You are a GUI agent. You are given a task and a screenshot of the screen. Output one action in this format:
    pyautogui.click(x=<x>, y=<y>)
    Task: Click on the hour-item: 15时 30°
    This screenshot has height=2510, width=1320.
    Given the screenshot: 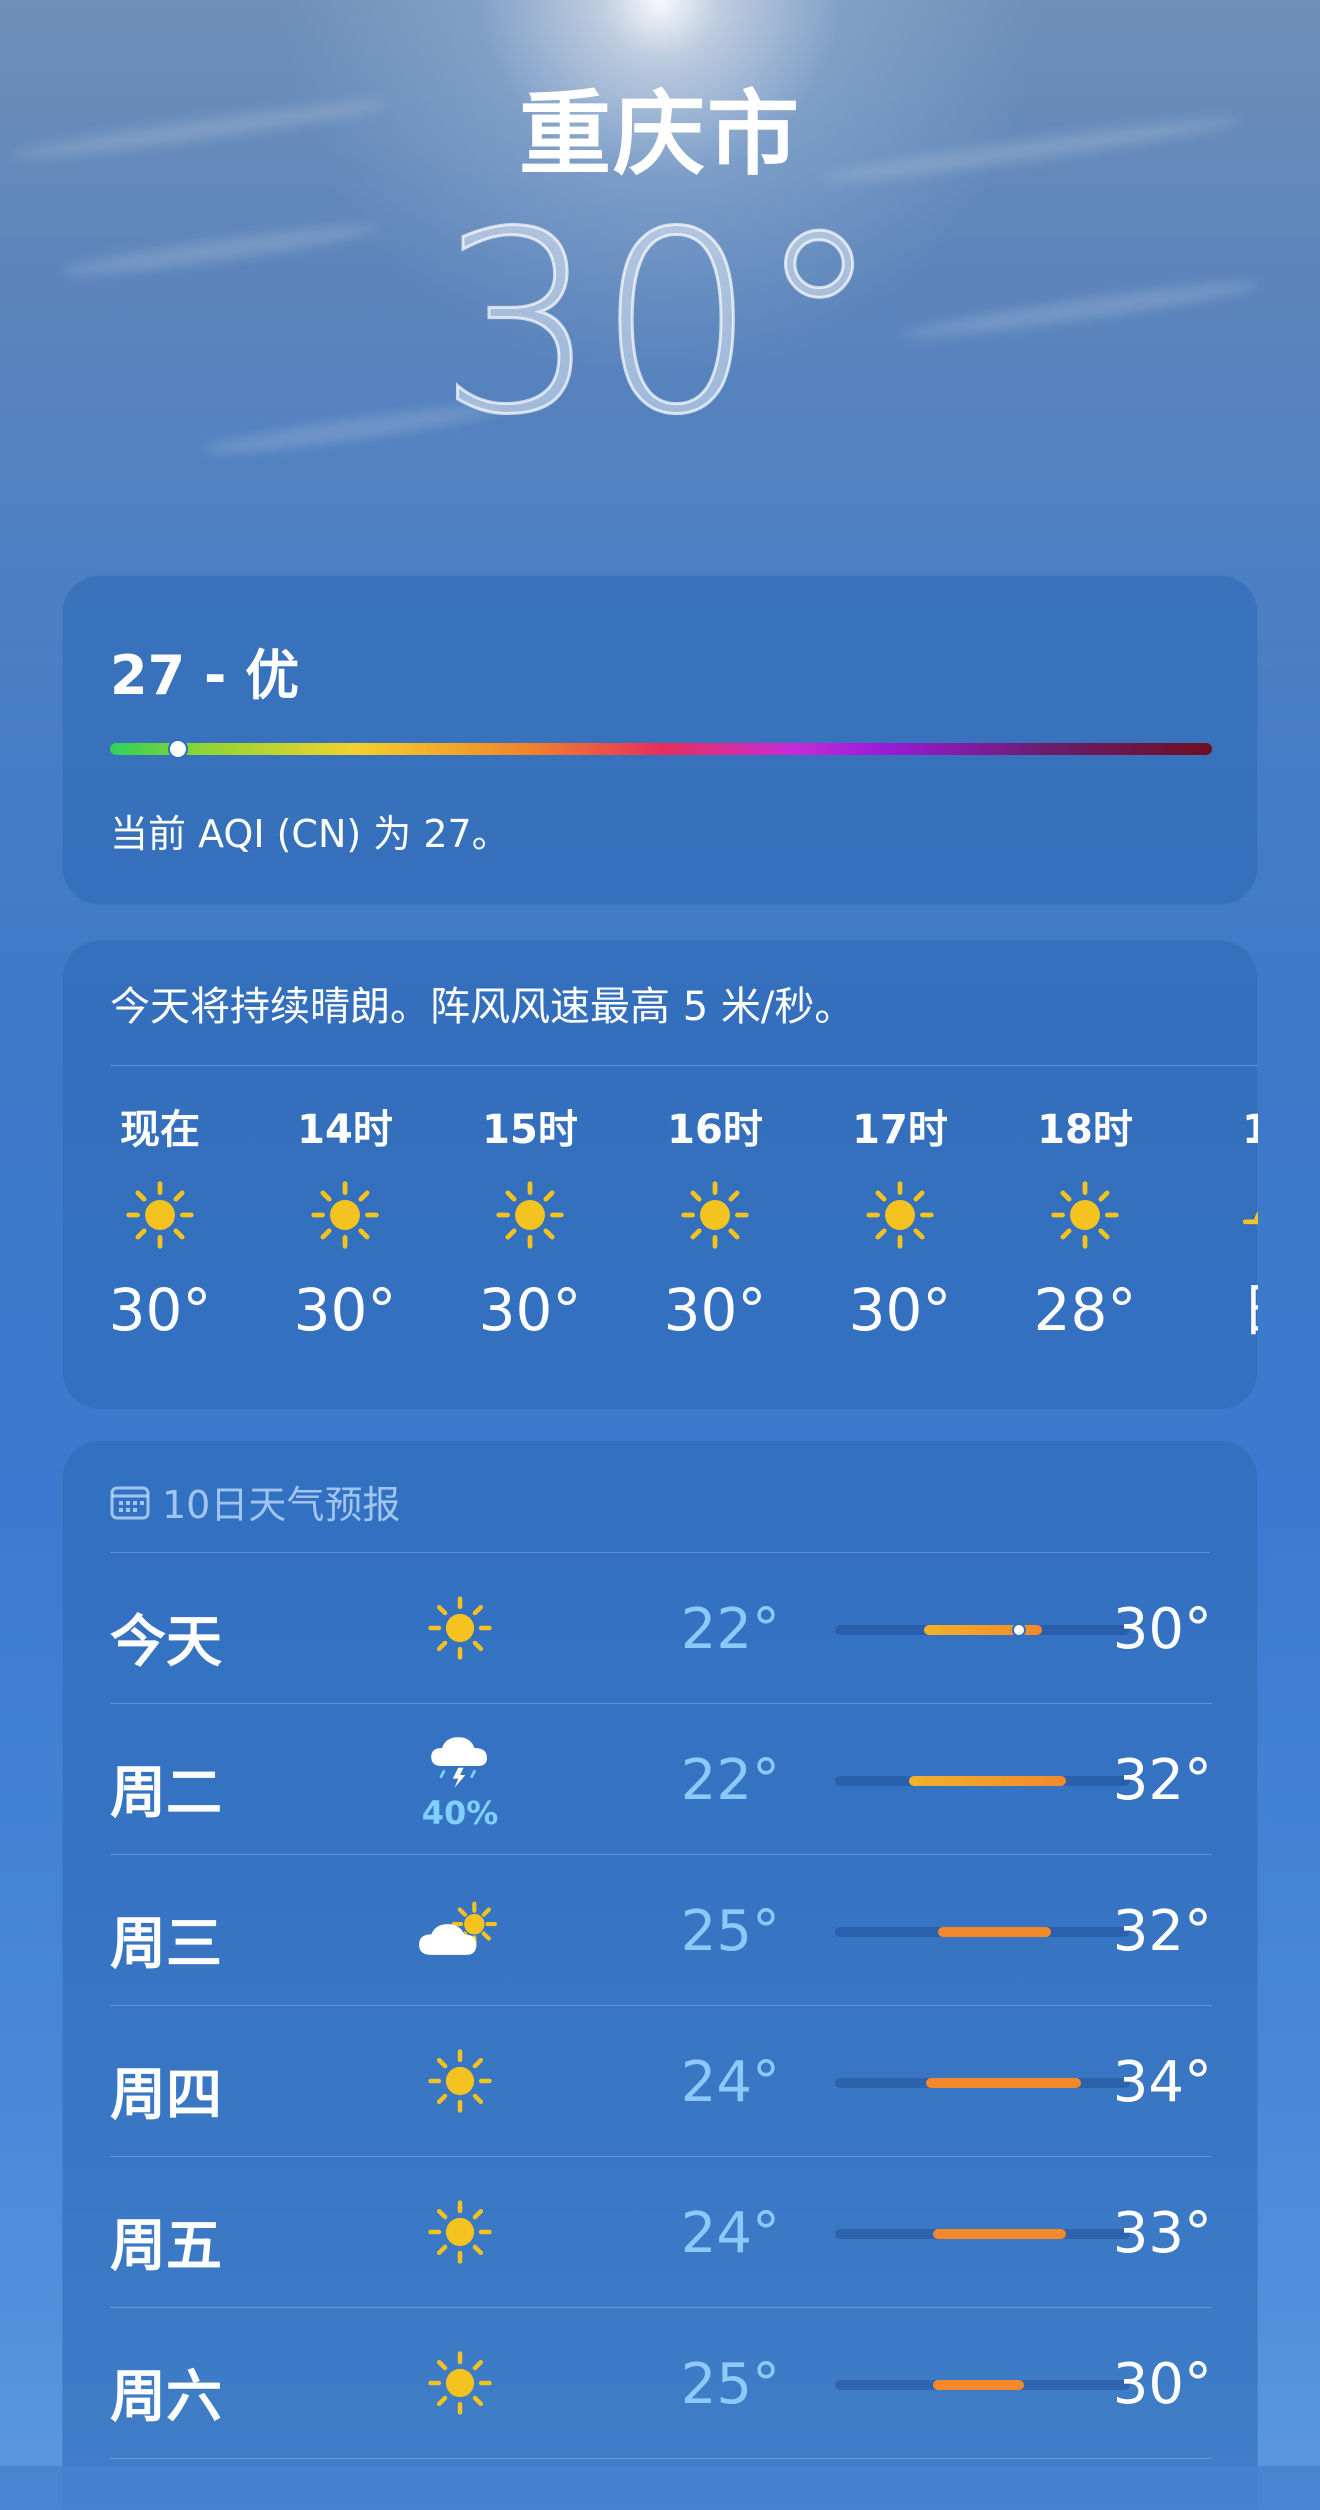 What is the action you would take?
    pyautogui.click(x=530, y=1225)
    